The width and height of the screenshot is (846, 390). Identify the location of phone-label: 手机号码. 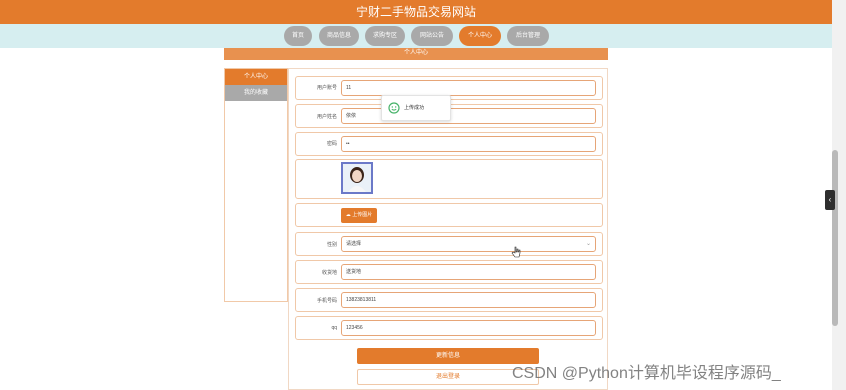
(326, 301).